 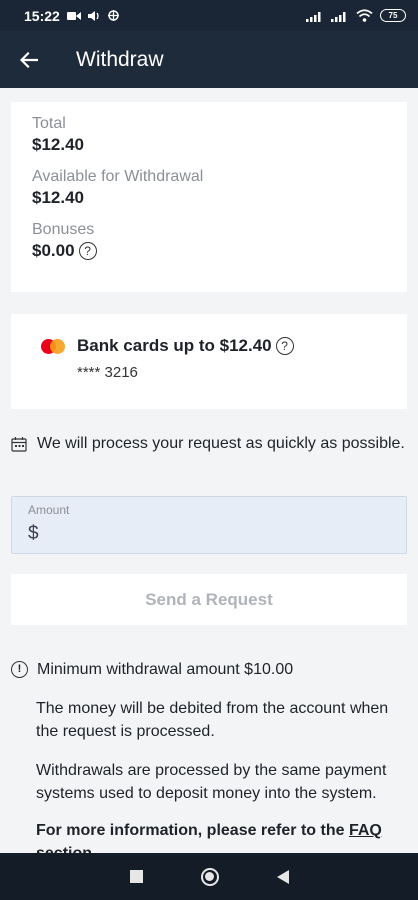 What do you see at coordinates (107, 372) in the screenshot?
I see `card-number: **** 3216` at bounding box center [107, 372].